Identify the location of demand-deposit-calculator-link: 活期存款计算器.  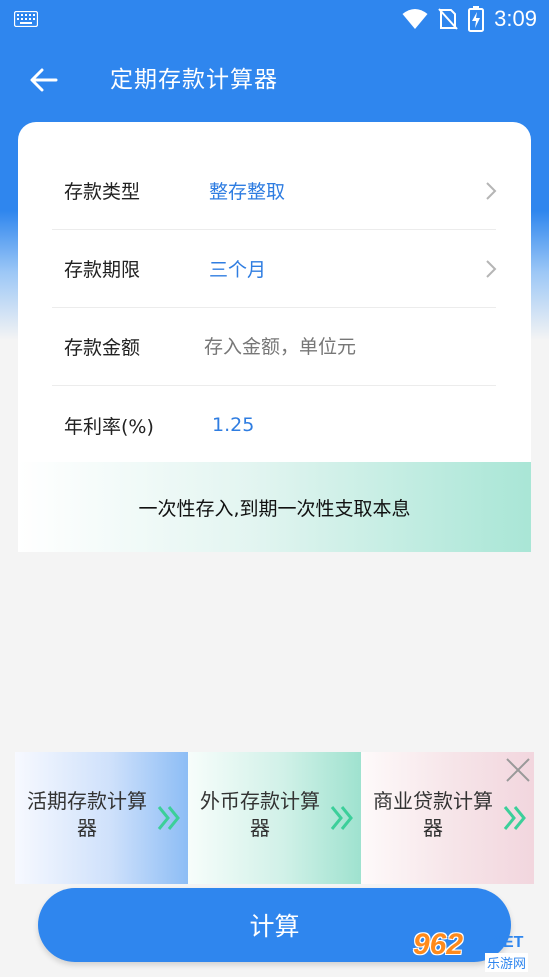
(101, 818).